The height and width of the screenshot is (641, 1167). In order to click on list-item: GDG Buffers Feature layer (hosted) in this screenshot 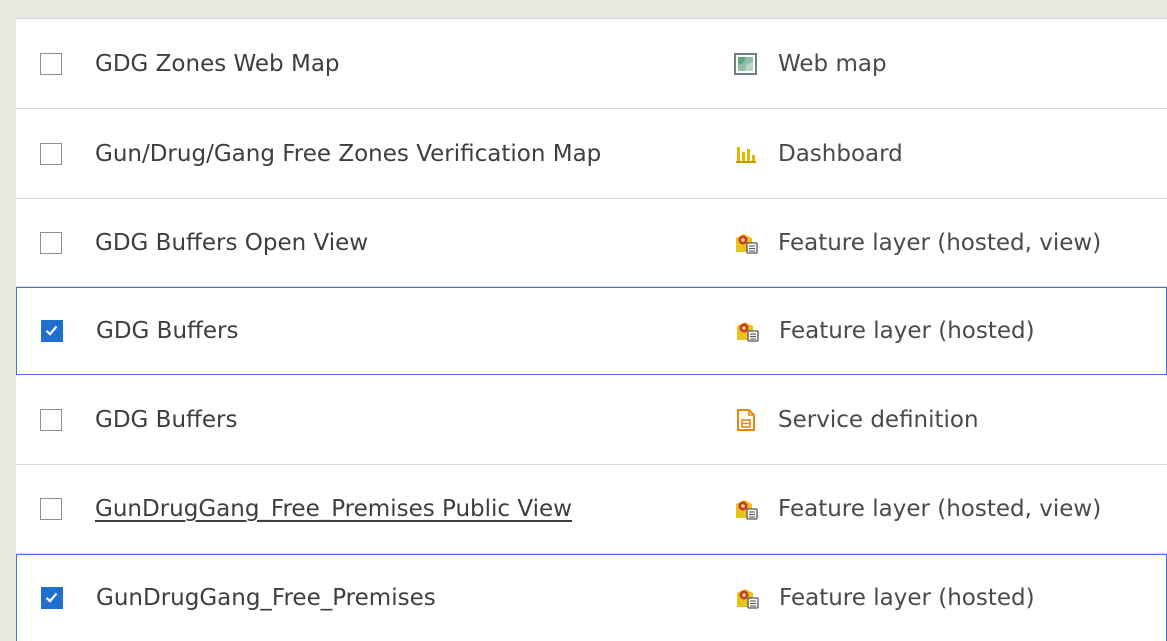, I will do `click(591, 331)`.